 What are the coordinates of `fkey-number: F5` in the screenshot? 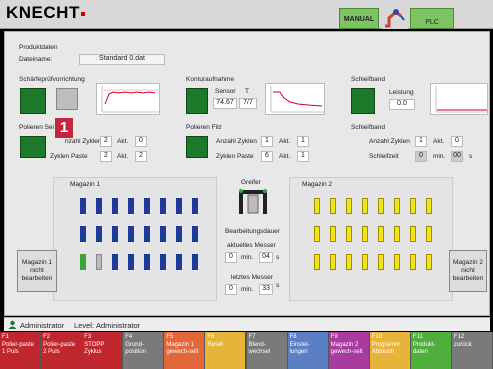 It's located at (170, 337).